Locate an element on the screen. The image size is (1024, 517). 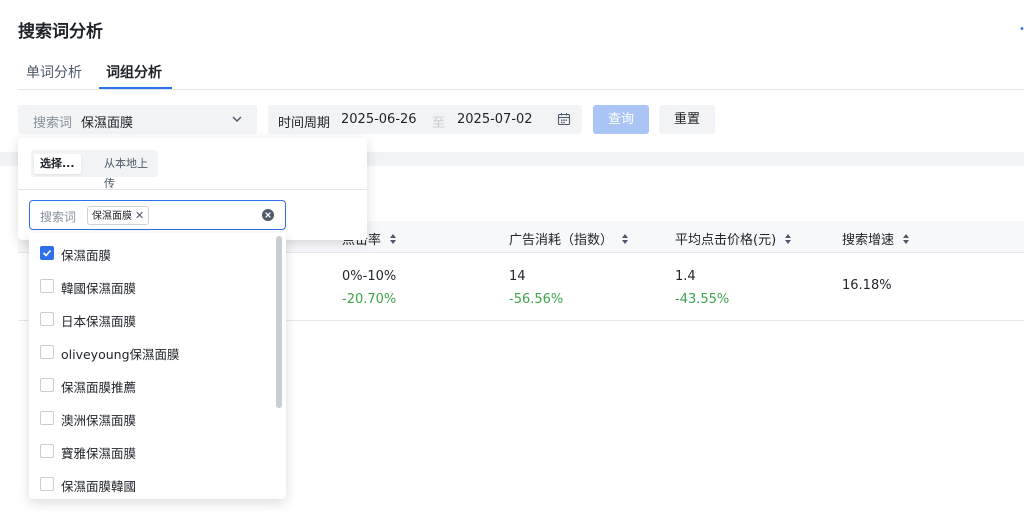
column-header-label: 平均点击价格(元) is located at coordinates (726, 240).